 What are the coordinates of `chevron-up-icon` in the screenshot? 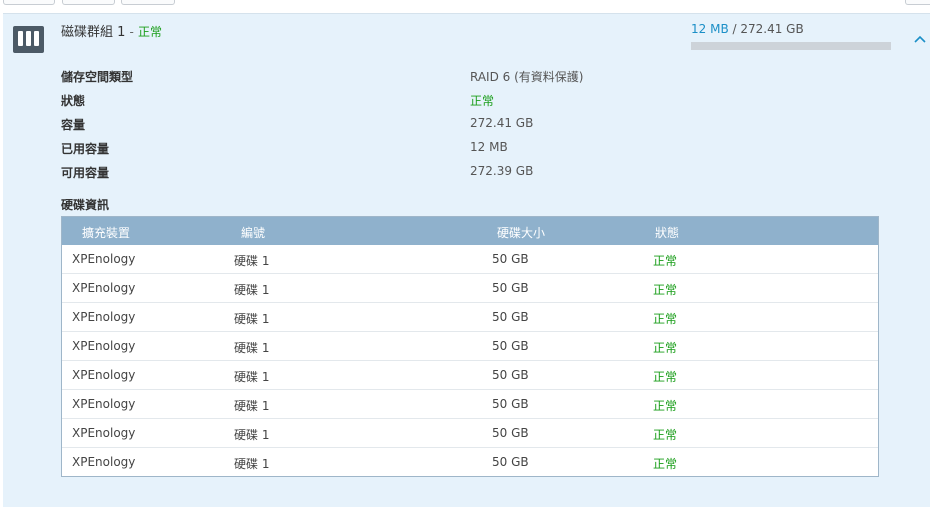 It's located at (920, 40).